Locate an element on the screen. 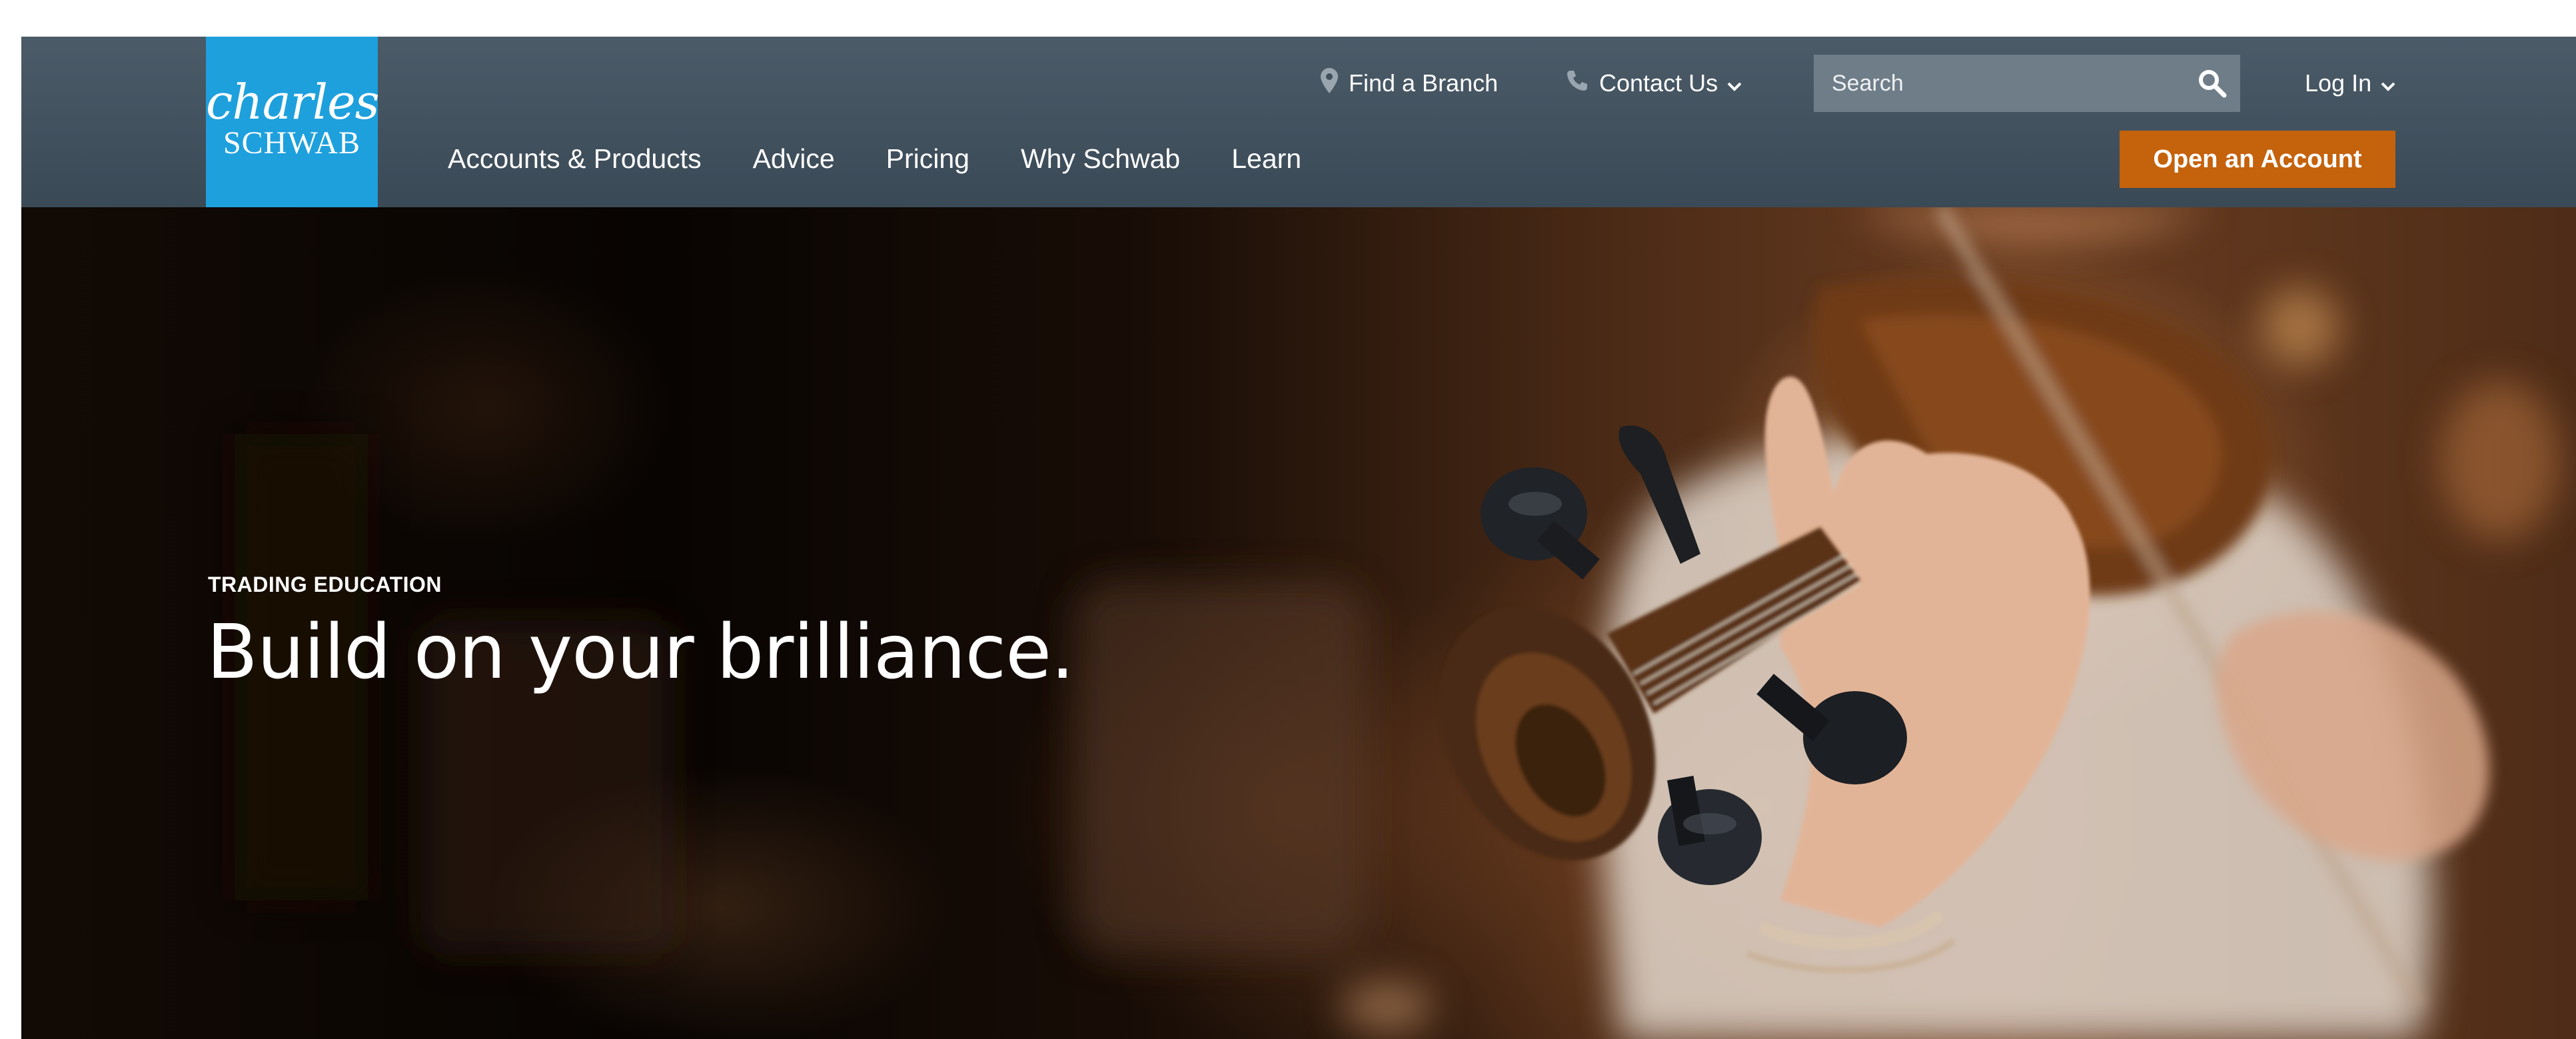  find-branch-label: Find a Branch is located at coordinates (1424, 83).